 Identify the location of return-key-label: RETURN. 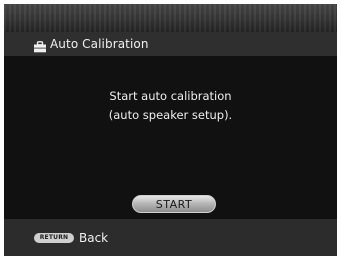
(54, 237).